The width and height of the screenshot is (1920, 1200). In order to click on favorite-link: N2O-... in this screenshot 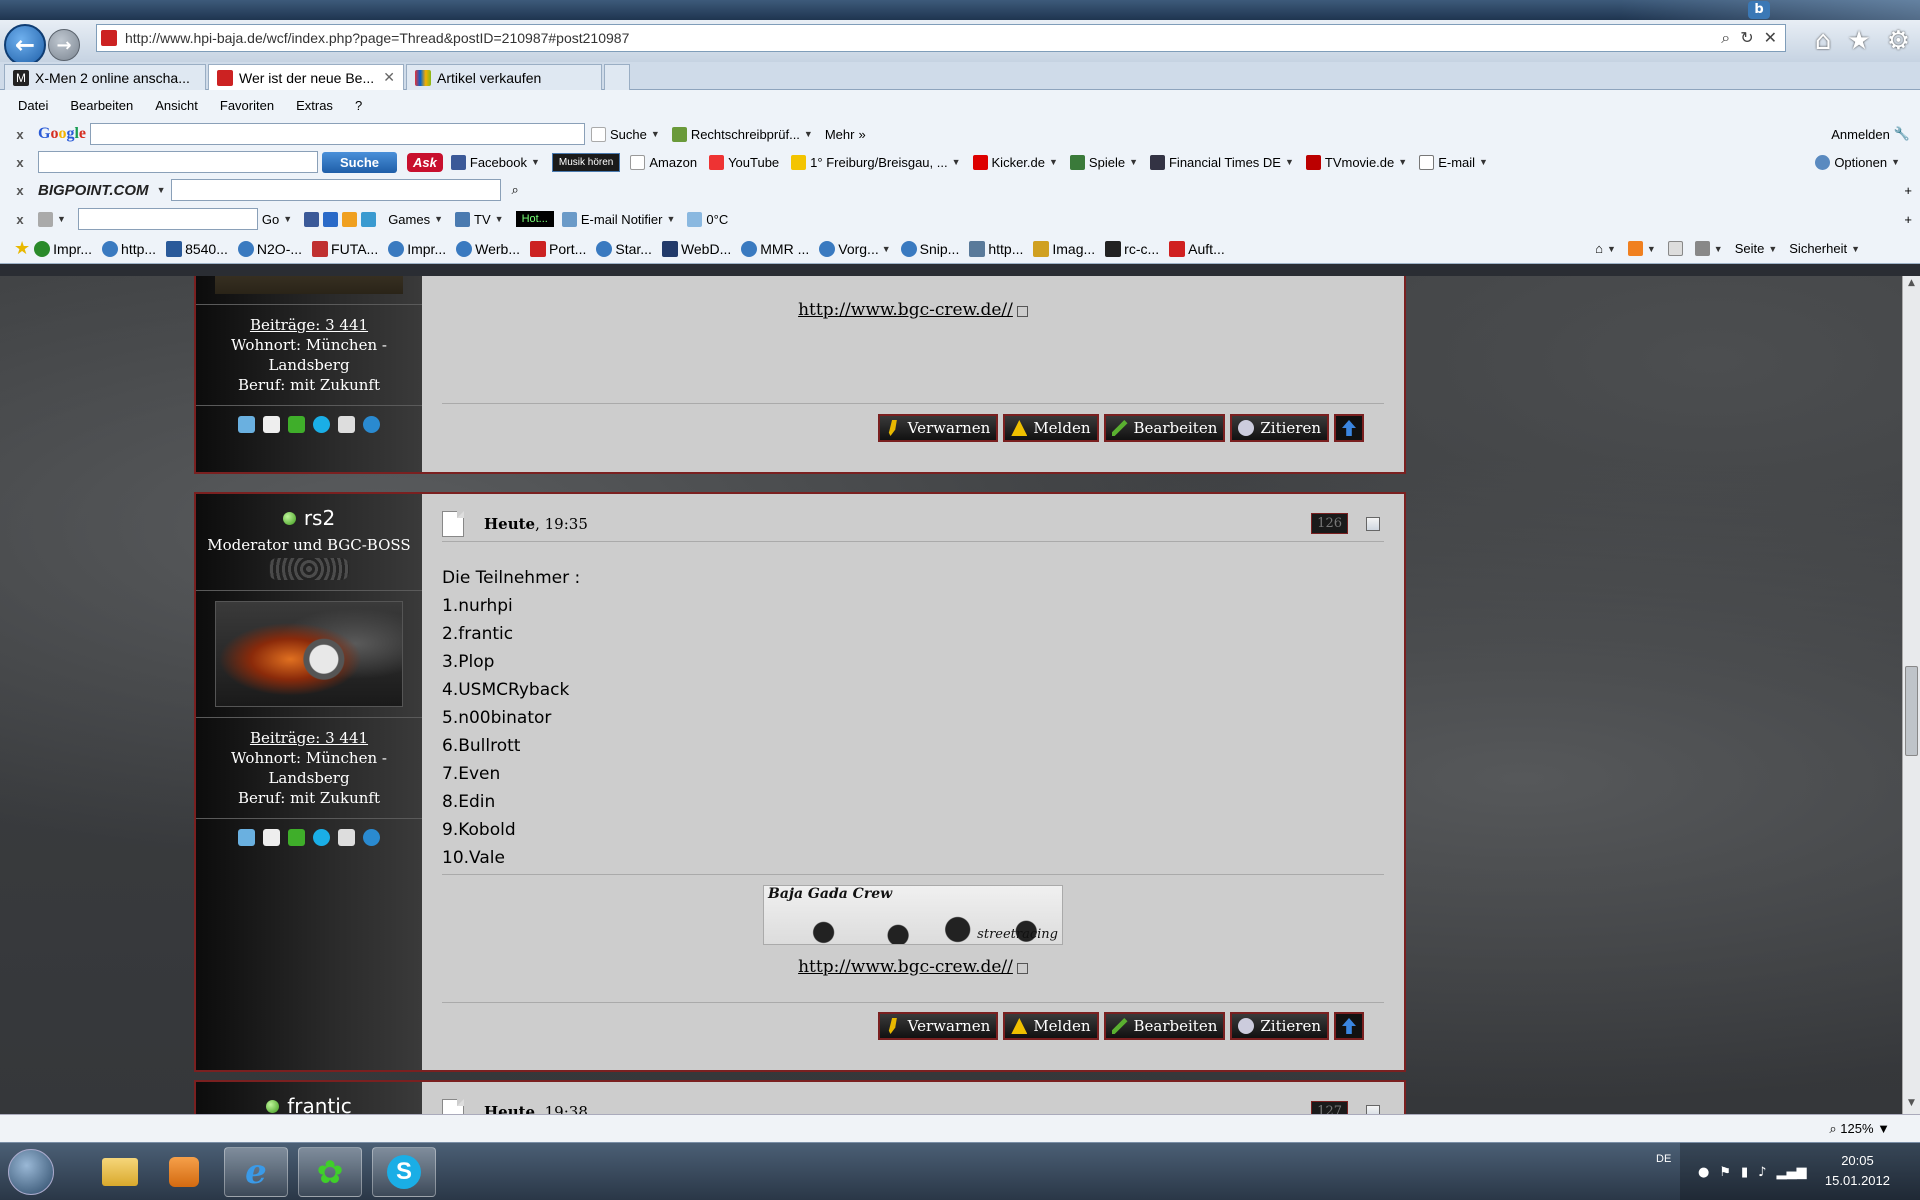, I will do `click(269, 248)`.